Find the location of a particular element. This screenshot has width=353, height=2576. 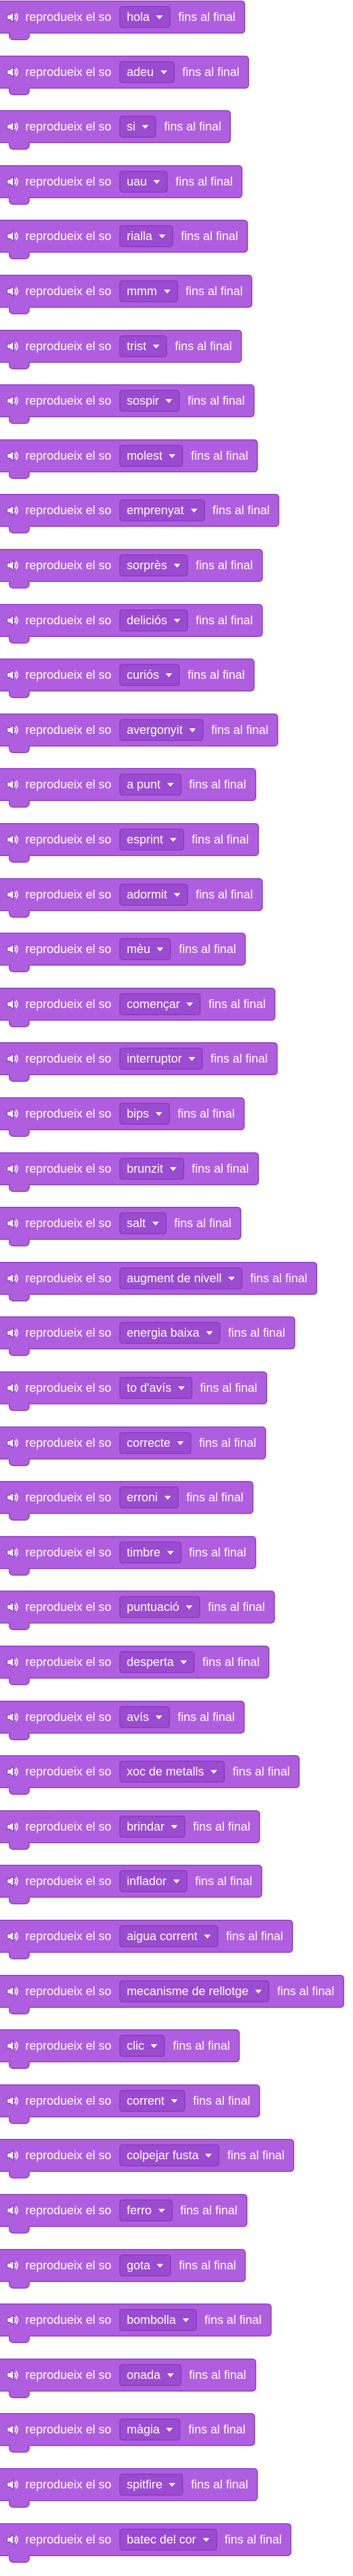

sound-dropdown: curiós is located at coordinates (149, 675).